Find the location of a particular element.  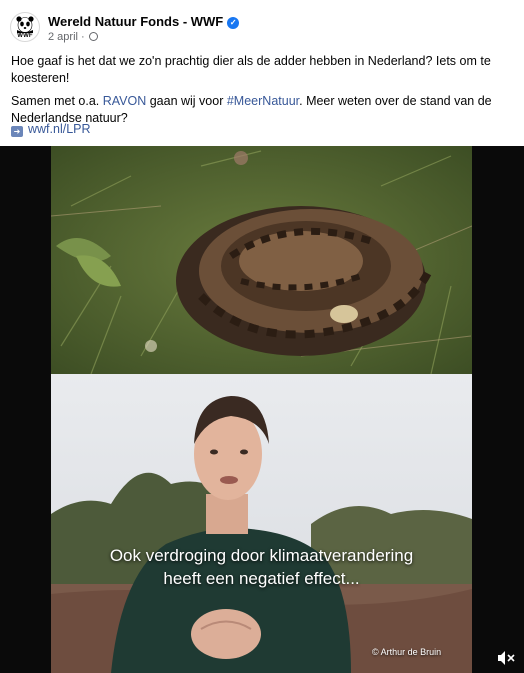

post-url-row: ➜ wwf.nl/LPR is located at coordinates (51, 129).